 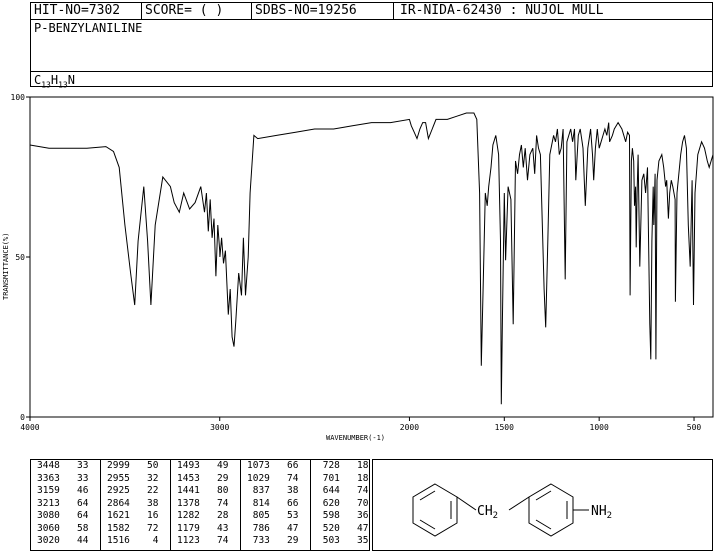 I want to click on x-tick-label: 4000, so click(x=29, y=427).